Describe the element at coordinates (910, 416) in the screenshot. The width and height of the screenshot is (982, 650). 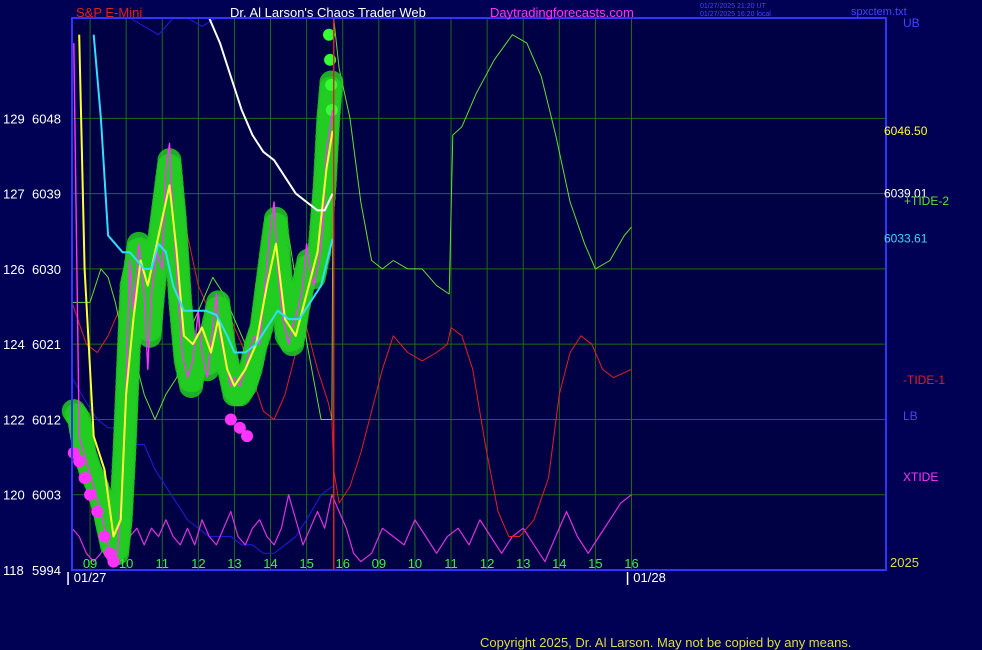
I see `legend-label: LB` at that location.